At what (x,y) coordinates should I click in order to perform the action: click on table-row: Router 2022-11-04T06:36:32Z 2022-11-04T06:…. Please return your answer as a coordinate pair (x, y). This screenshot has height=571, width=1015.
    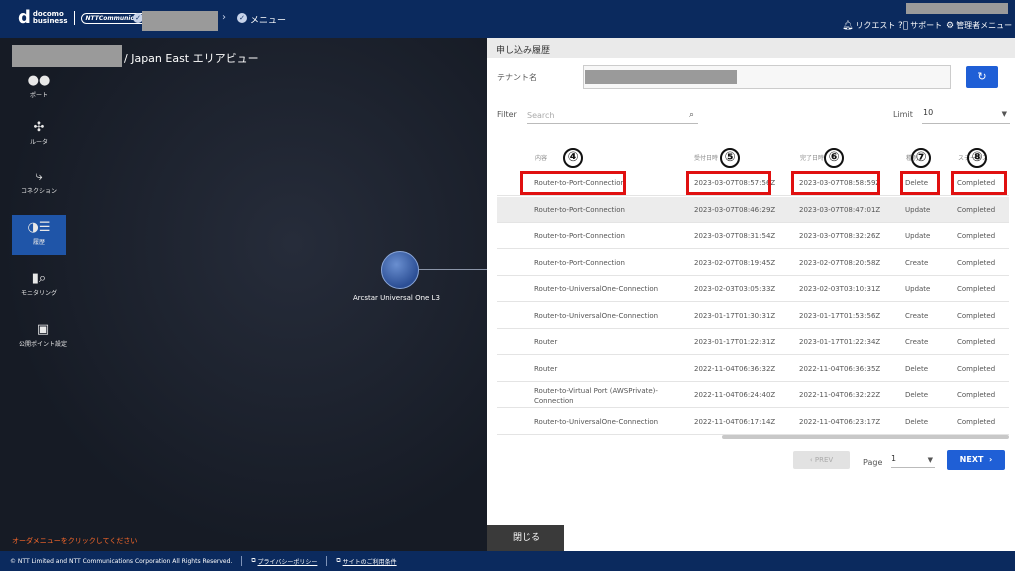
    Looking at the image, I should click on (753, 369).